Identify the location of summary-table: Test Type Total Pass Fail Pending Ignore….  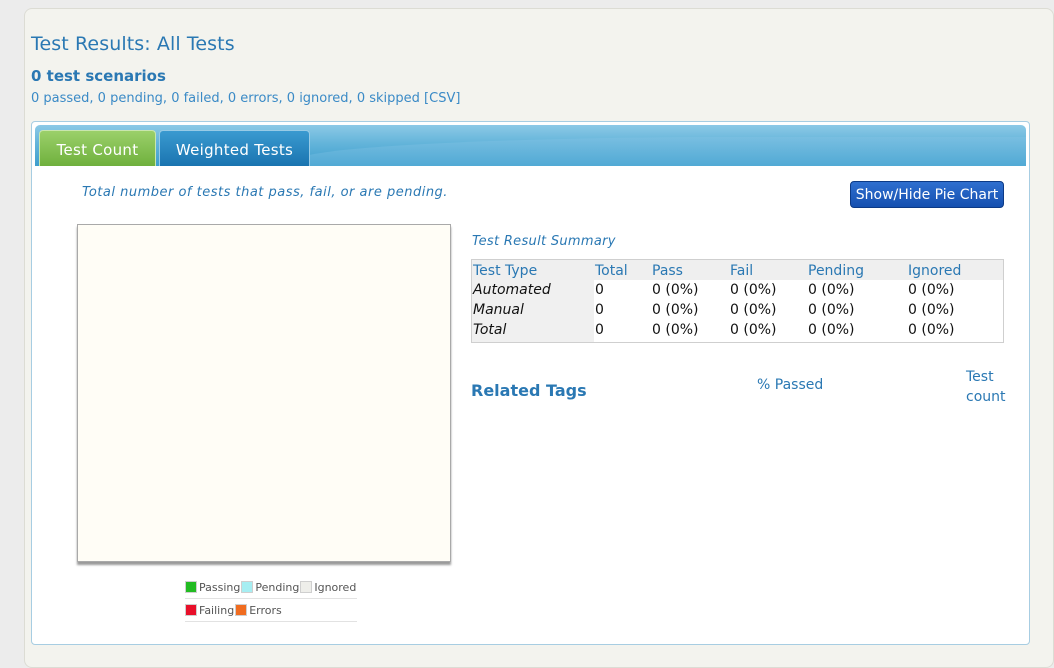
(737, 301).